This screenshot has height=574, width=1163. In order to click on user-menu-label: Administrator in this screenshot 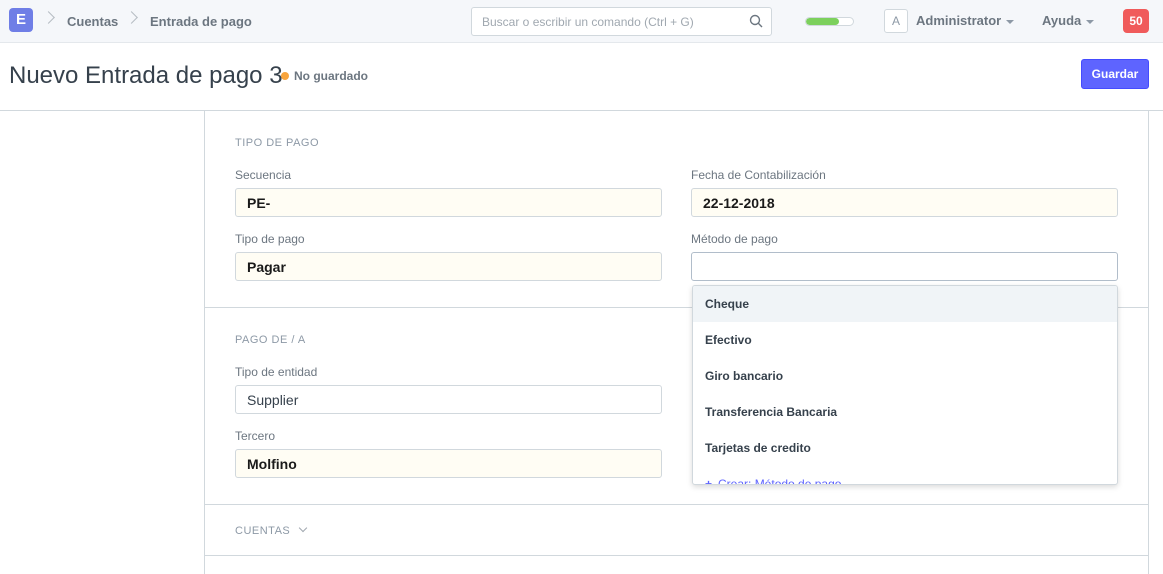, I will do `click(959, 20)`.